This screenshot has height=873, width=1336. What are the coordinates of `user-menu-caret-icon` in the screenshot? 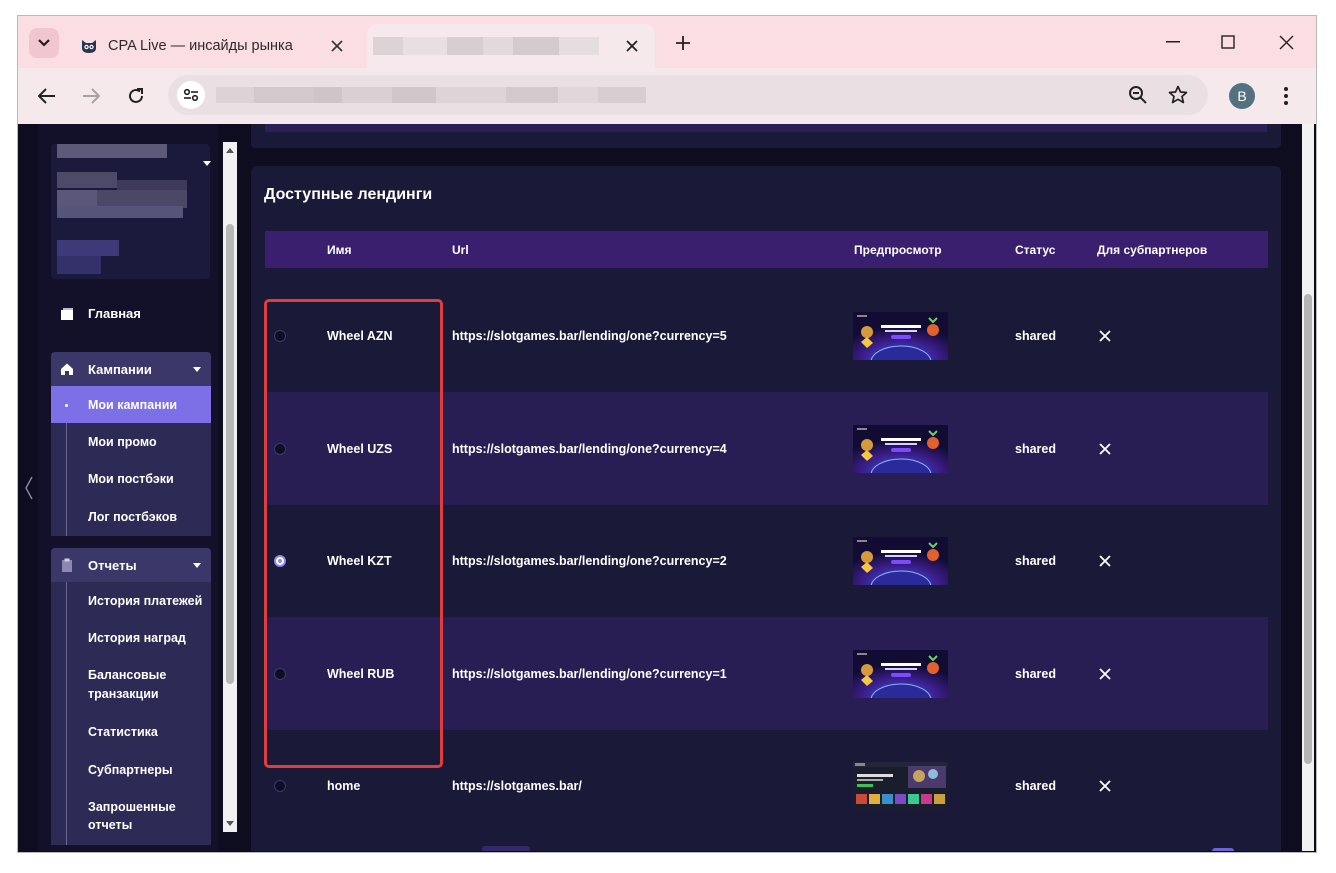 It's located at (207, 163).